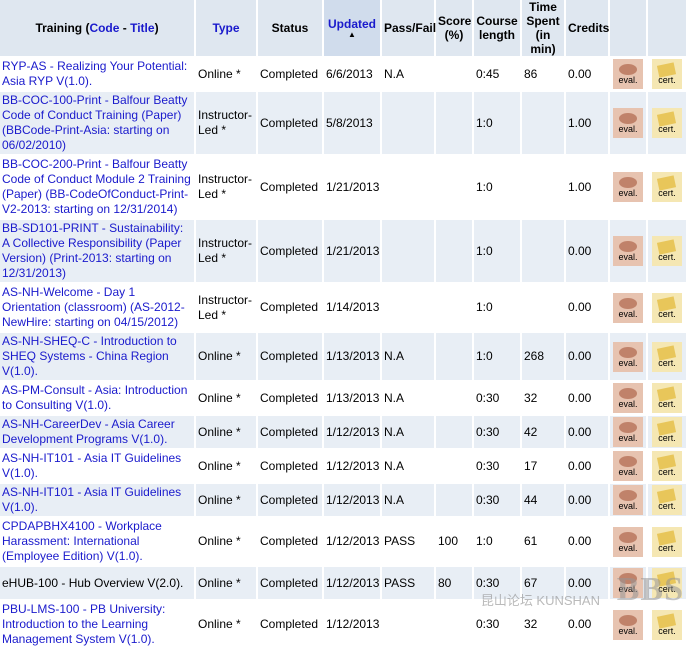  What do you see at coordinates (540, 600) in the screenshot?
I see `watermark-sub: 昆山论坛 KUNSHAN` at bounding box center [540, 600].